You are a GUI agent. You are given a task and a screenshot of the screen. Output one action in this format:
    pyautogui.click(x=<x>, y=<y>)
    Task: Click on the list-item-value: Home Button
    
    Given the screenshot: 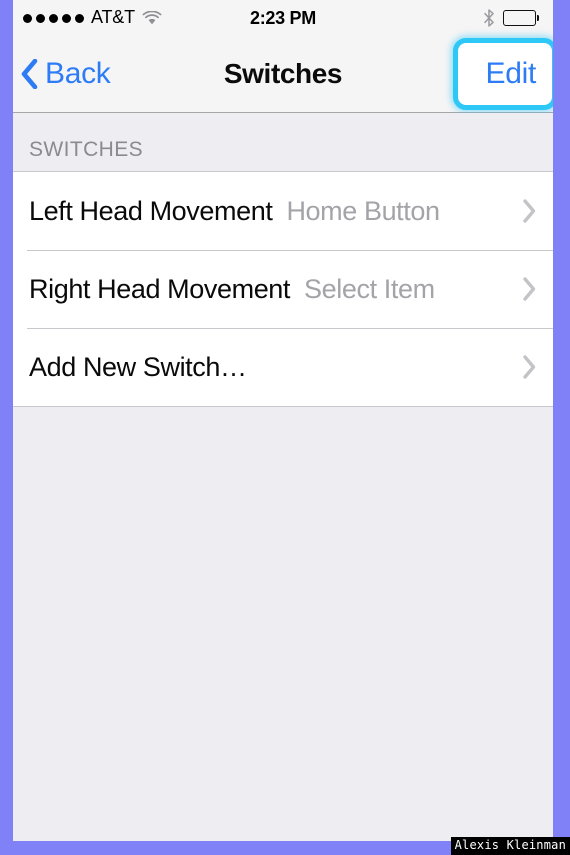 What is the action you would take?
    pyautogui.click(x=363, y=210)
    